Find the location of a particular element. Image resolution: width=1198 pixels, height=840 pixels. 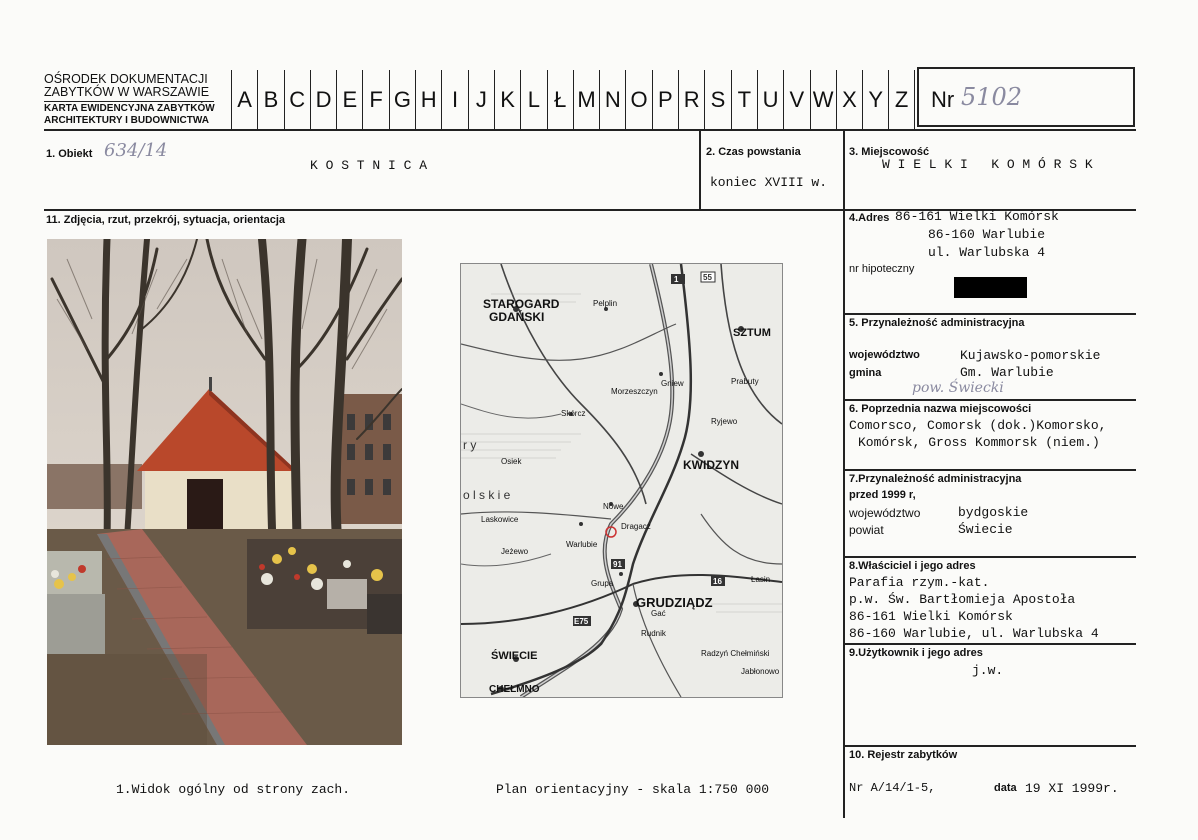

wlasciciel-label: 8.Właściciel i jego adres is located at coordinates (912, 566).